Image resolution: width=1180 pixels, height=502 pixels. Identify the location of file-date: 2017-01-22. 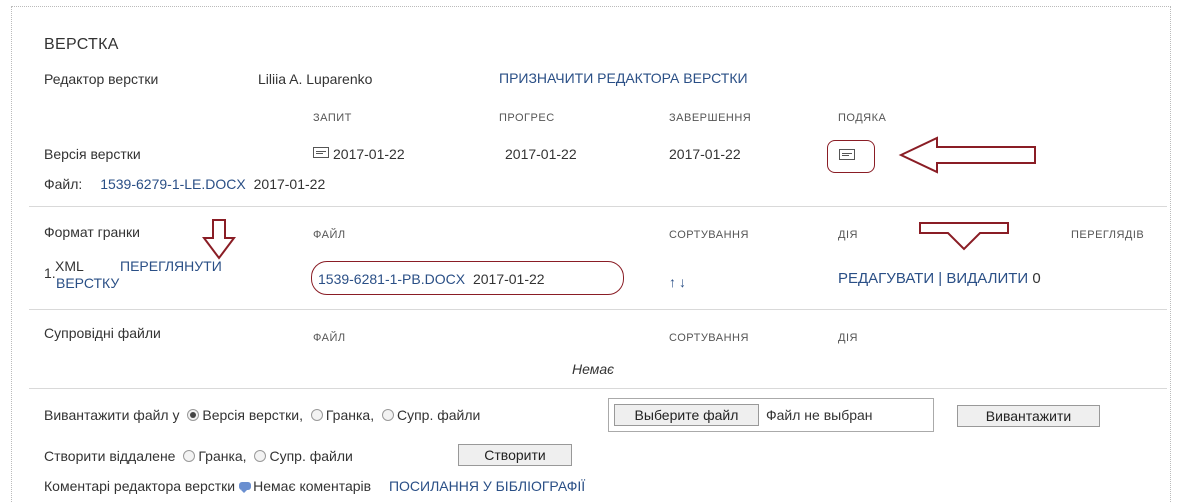
(289, 184).